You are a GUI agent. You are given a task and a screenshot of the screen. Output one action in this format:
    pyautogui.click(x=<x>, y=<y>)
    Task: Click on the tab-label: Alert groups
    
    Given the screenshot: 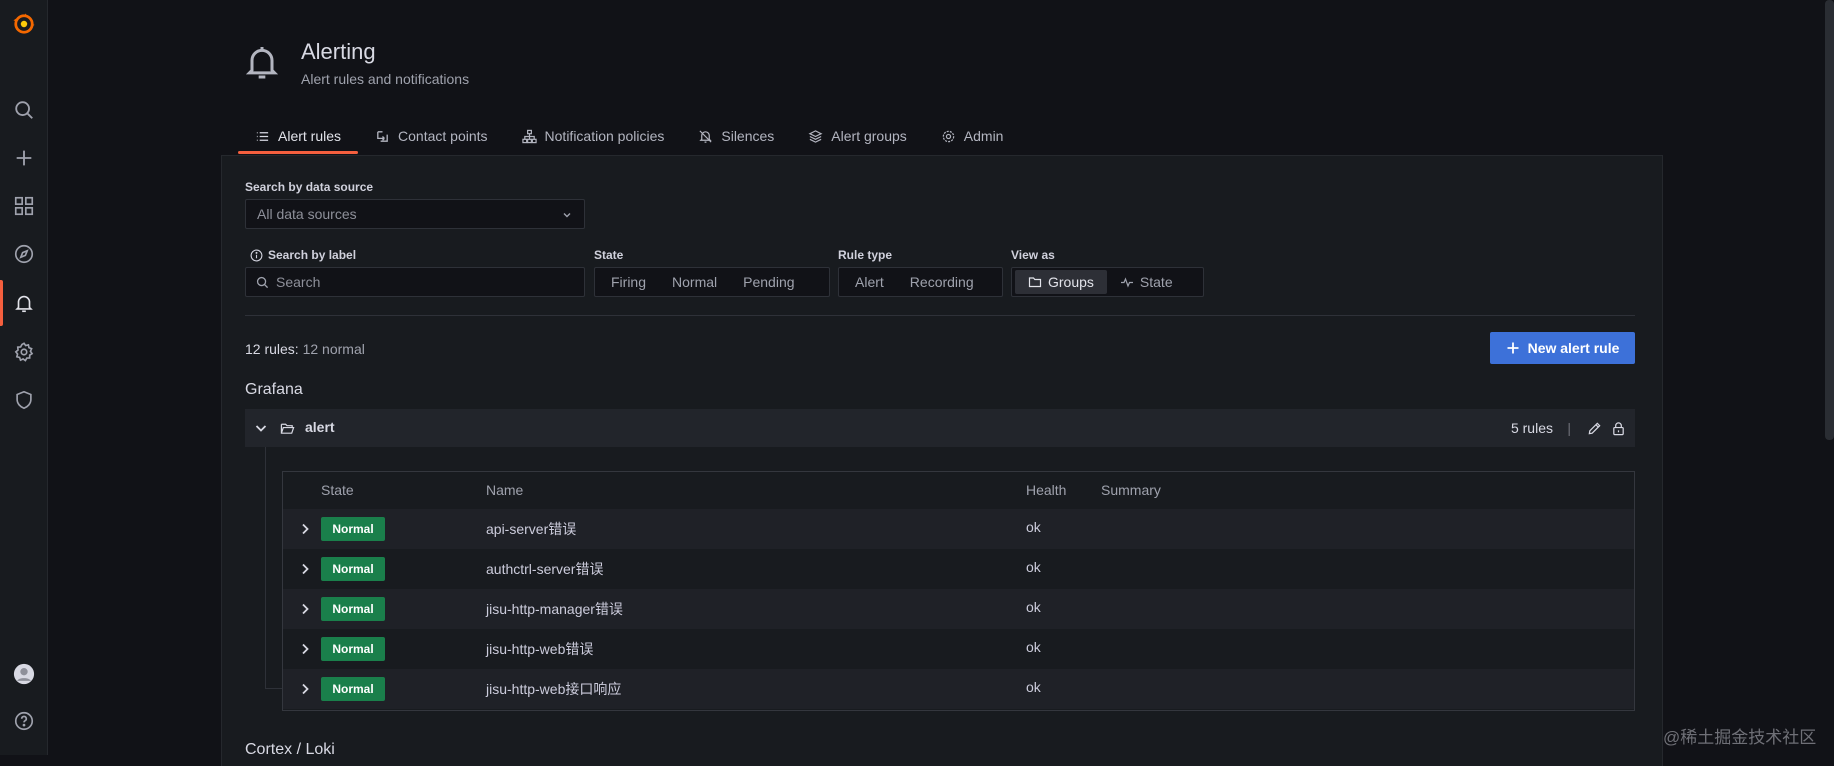 What is the action you would take?
    pyautogui.click(x=869, y=136)
    